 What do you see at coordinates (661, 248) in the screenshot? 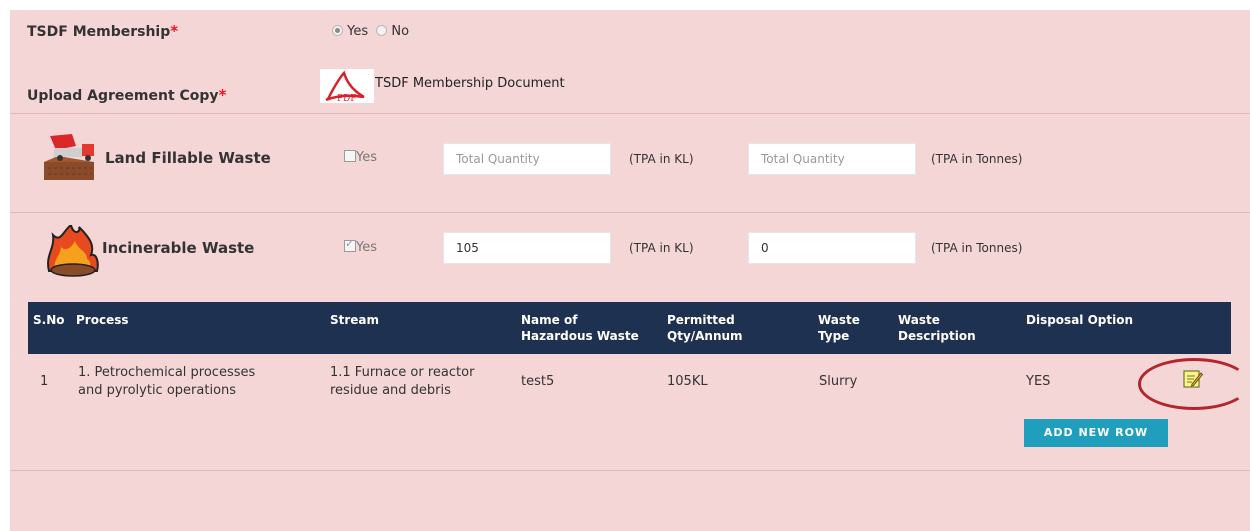
I see `incinerable-kl-unit: (TPA in KL)` at bounding box center [661, 248].